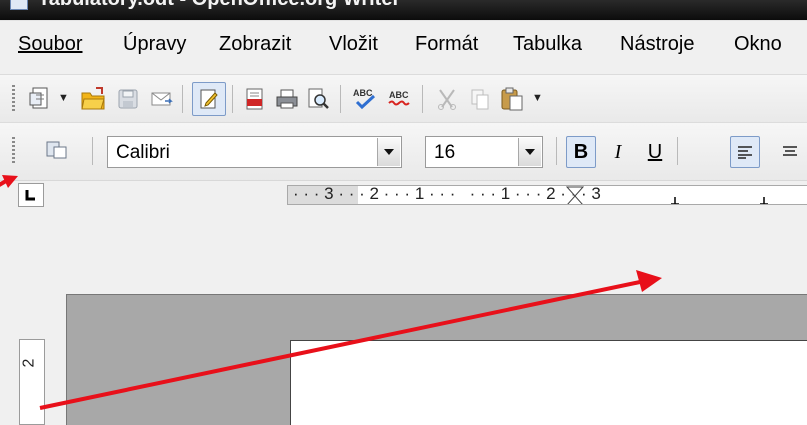 Image resolution: width=807 pixels, height=425 pixels. Describe the element at coordinates (63, 98) in the screenshot. I see `new-dropdown-arrow: ▼` at that location.